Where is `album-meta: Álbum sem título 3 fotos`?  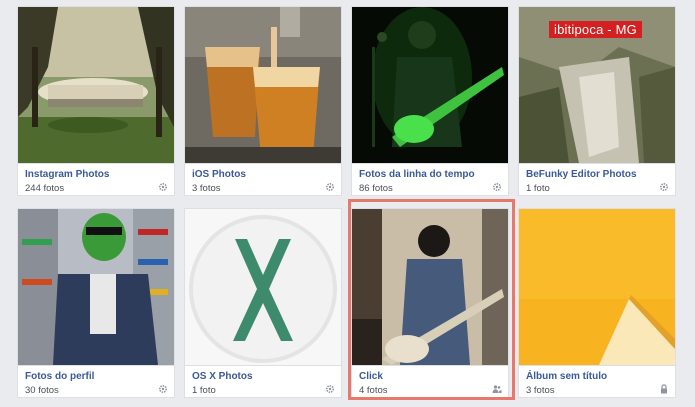 album-meta: Álbum sem título 3 fotos is located at coordinates (597, 381).